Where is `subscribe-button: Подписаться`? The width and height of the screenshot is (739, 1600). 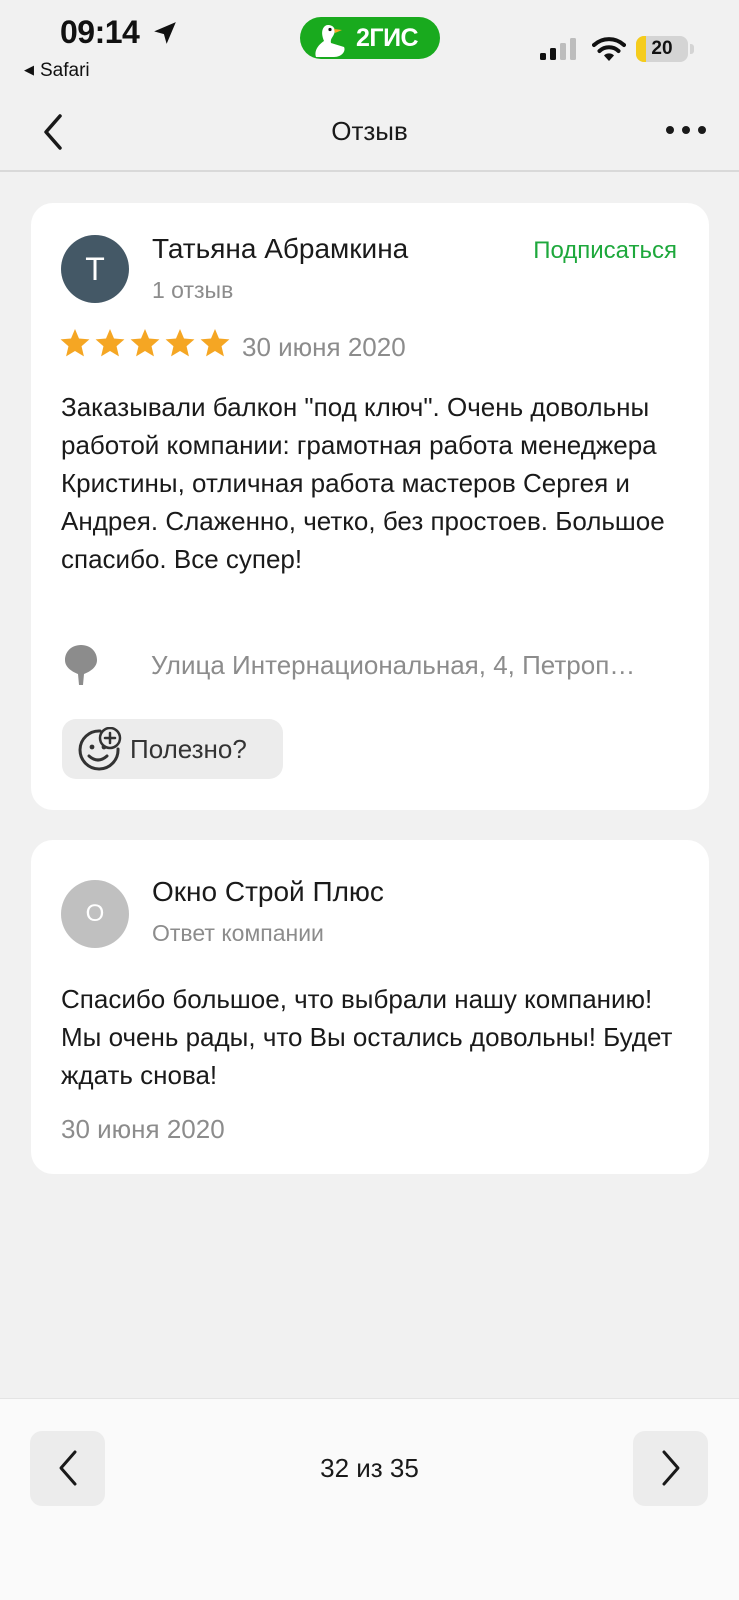 subscribe-button: Подписаться is located at coordinates (605, 251).